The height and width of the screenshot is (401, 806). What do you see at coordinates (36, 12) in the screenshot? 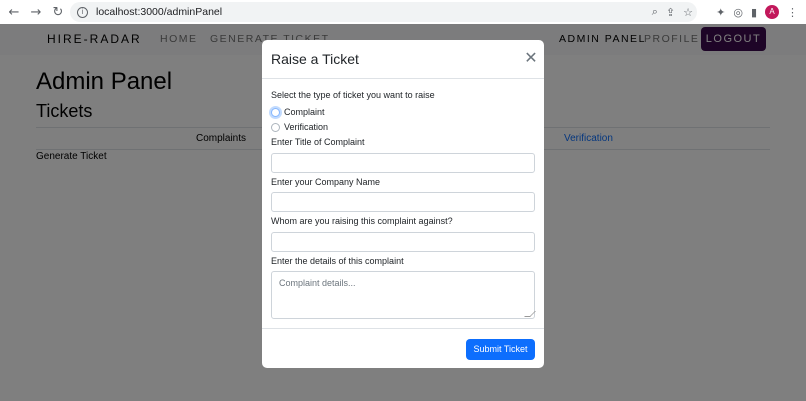
I see `forward-arrow-icon: →` at bounding box center [36, 12].